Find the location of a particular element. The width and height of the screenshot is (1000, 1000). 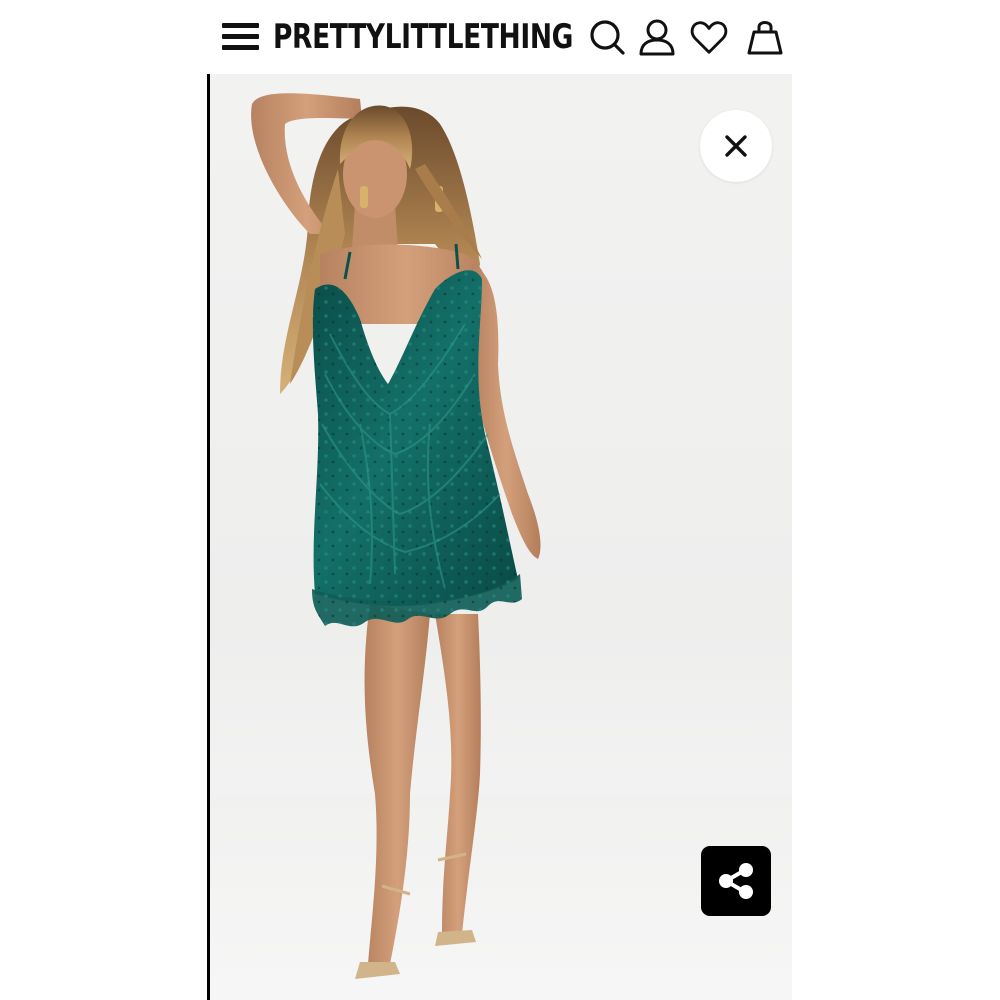

shopping-bag-icon is located at coordinates (765, 37).